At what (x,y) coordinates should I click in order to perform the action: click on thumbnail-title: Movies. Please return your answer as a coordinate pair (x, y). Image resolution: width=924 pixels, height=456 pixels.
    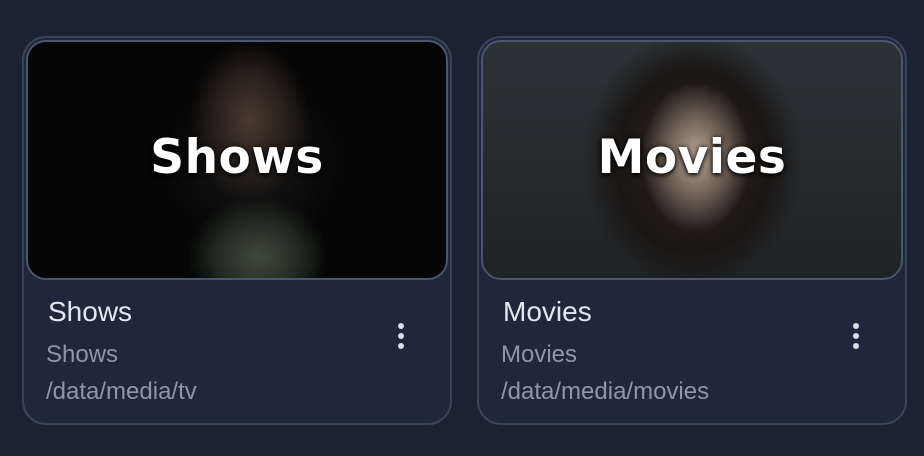
    Looking at the image, I should click on (692, 157).